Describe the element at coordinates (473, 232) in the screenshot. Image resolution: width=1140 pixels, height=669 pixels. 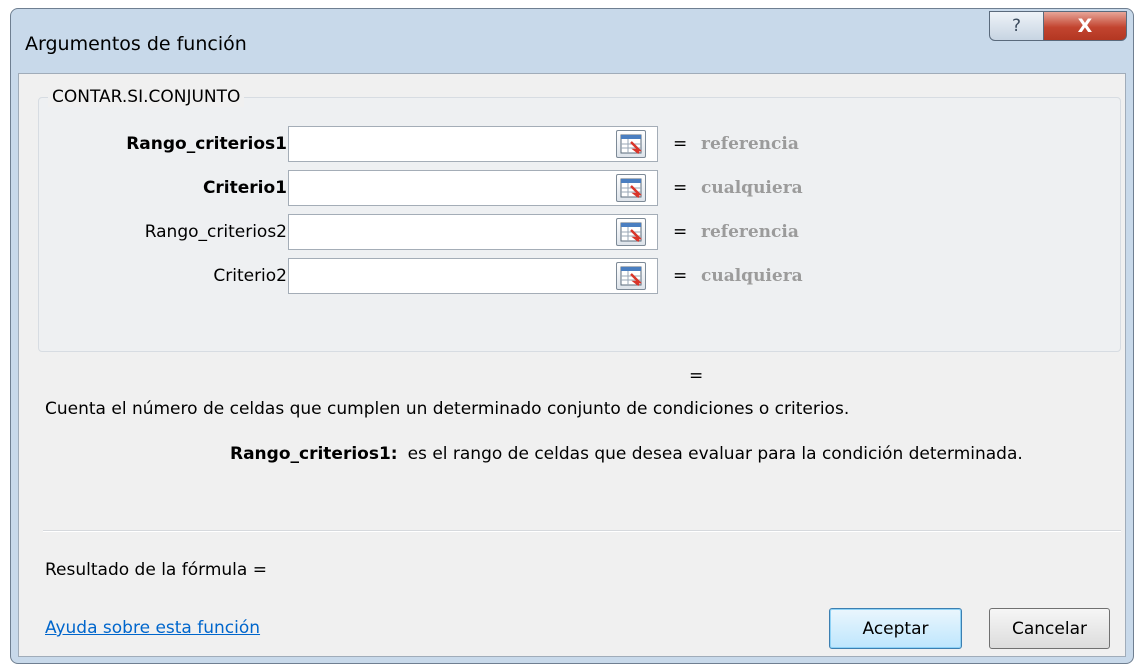
I see `rango-criterios2-input` at that location.